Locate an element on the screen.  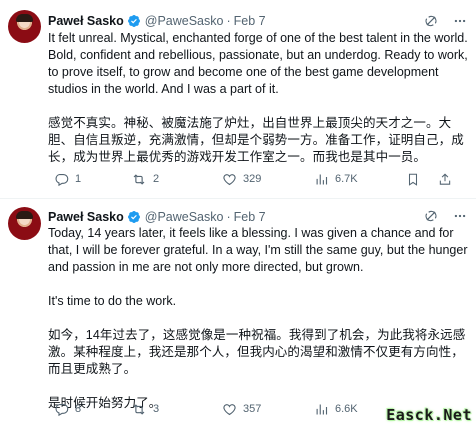
like-button: 357 is located at coordinates (241, 409).